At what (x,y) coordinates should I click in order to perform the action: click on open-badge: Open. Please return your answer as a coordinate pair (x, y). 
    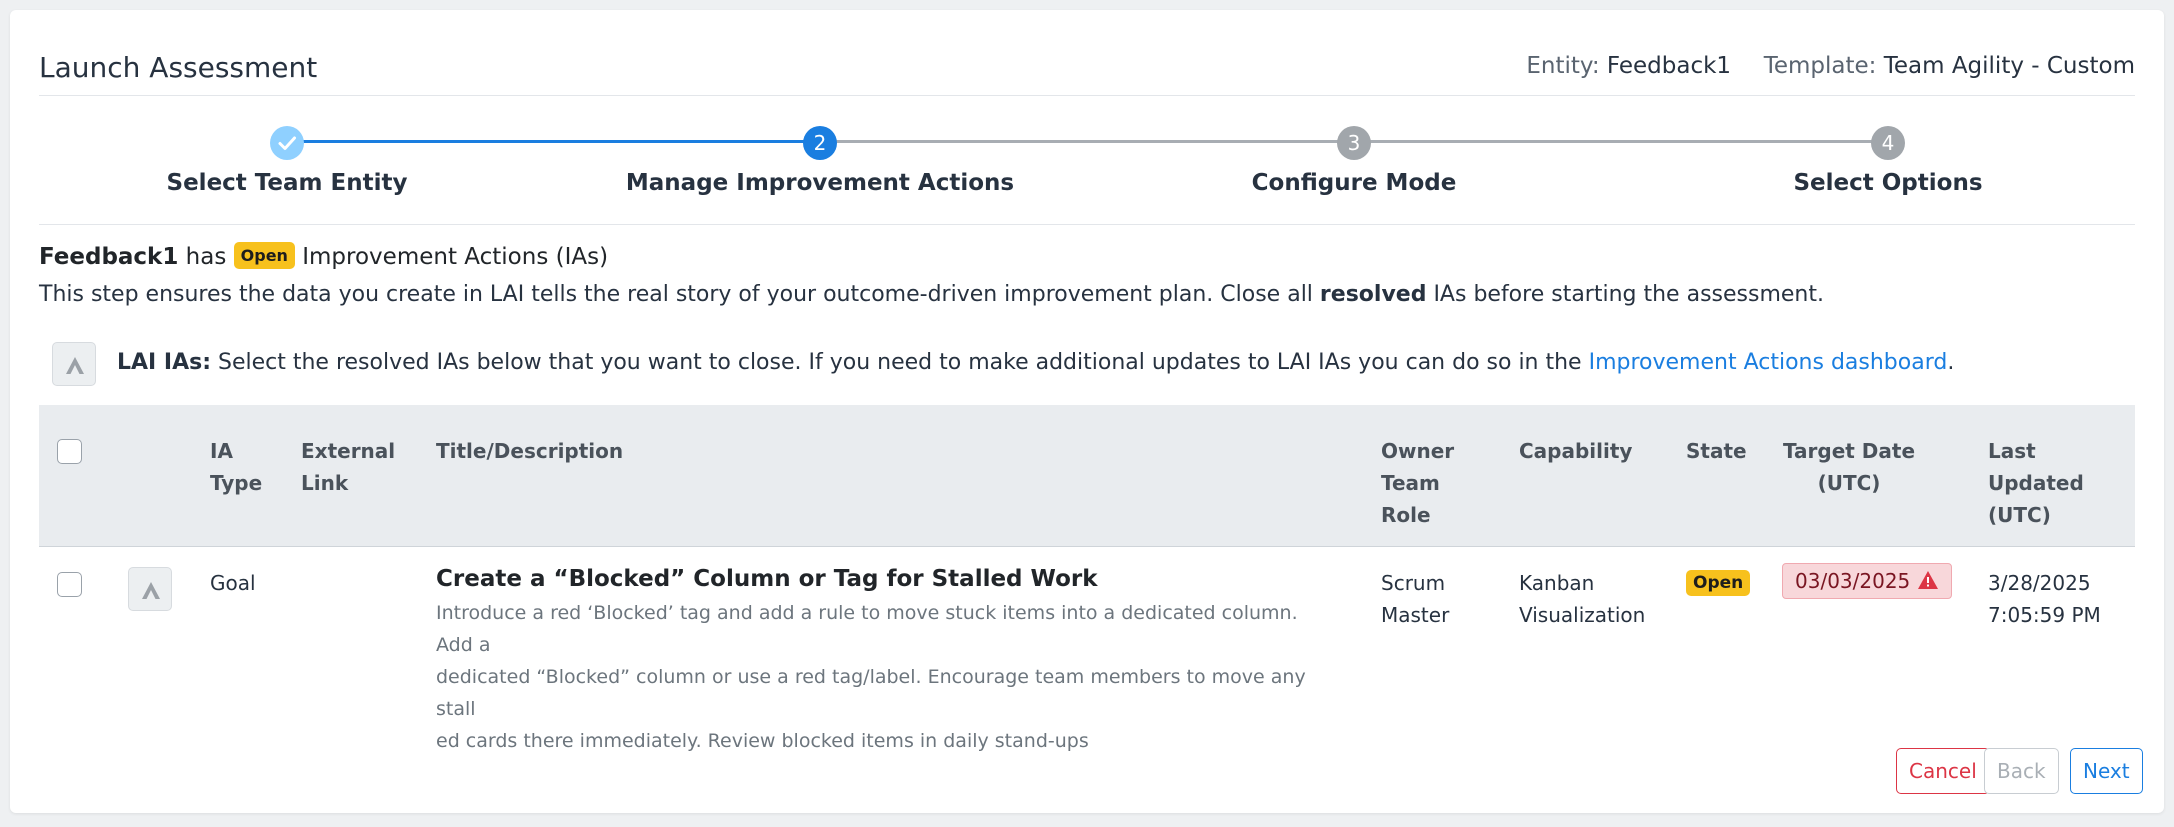
    Looking at the image, I should click on (264, 255).